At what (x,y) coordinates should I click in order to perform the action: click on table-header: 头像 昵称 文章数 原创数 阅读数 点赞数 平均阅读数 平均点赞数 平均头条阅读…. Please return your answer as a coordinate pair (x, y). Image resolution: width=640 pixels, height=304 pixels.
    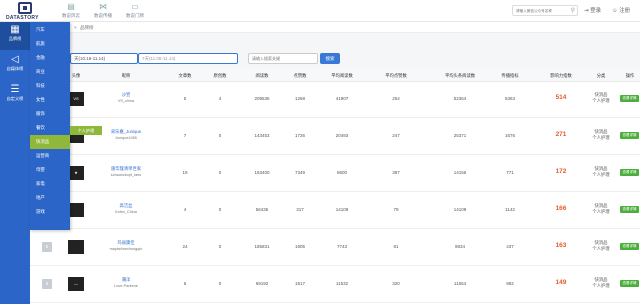
    Looking at the image, I should click on (335, 75).